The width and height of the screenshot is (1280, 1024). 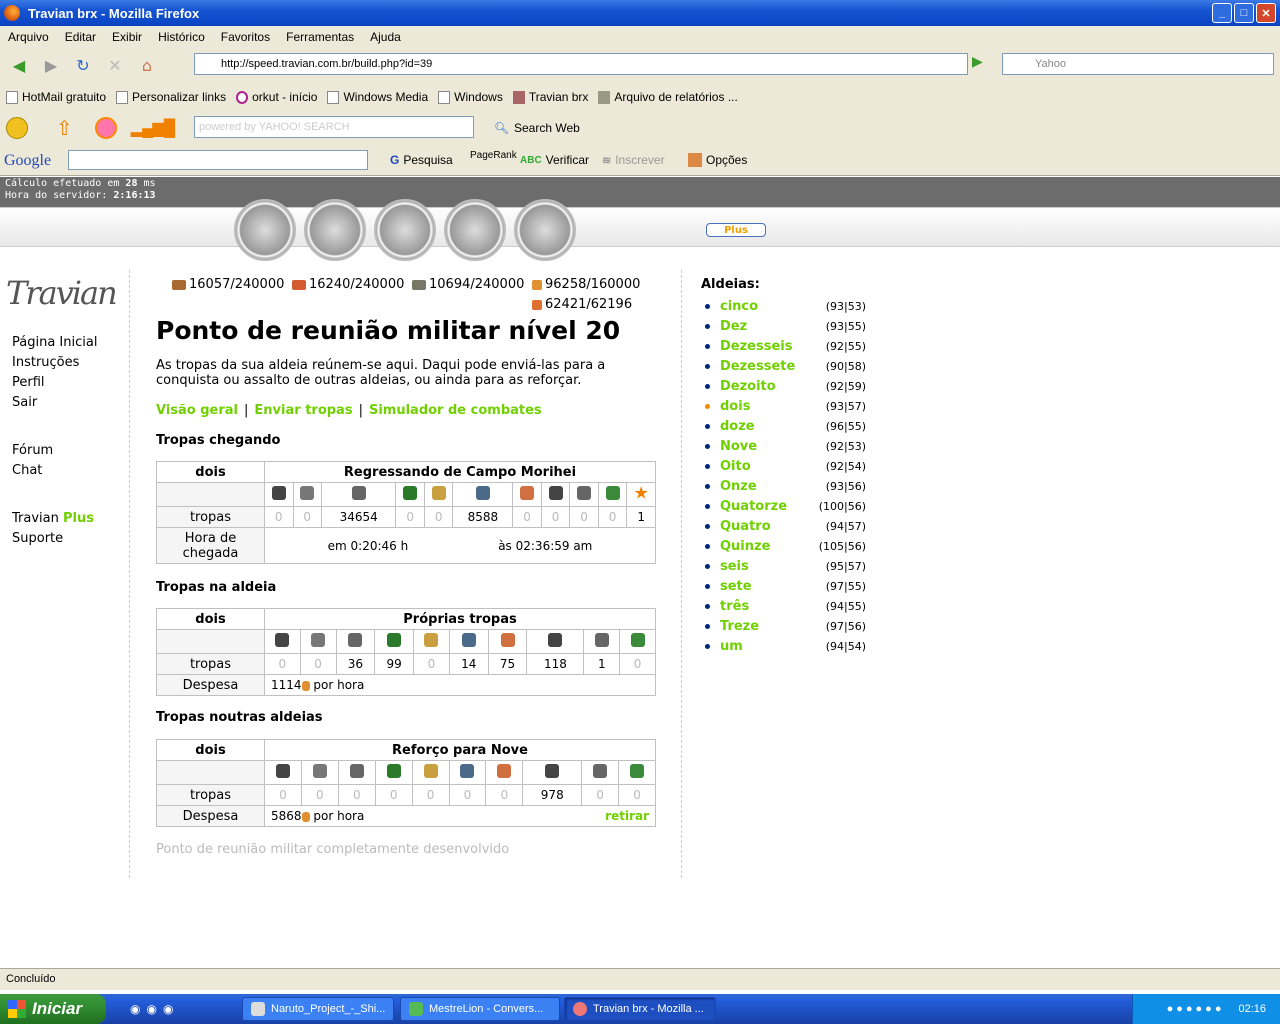 What do you see at coordinates (547, 128) in the screenshot?
I see `search-web-button: Search Web` at bounding box center [547, 128].